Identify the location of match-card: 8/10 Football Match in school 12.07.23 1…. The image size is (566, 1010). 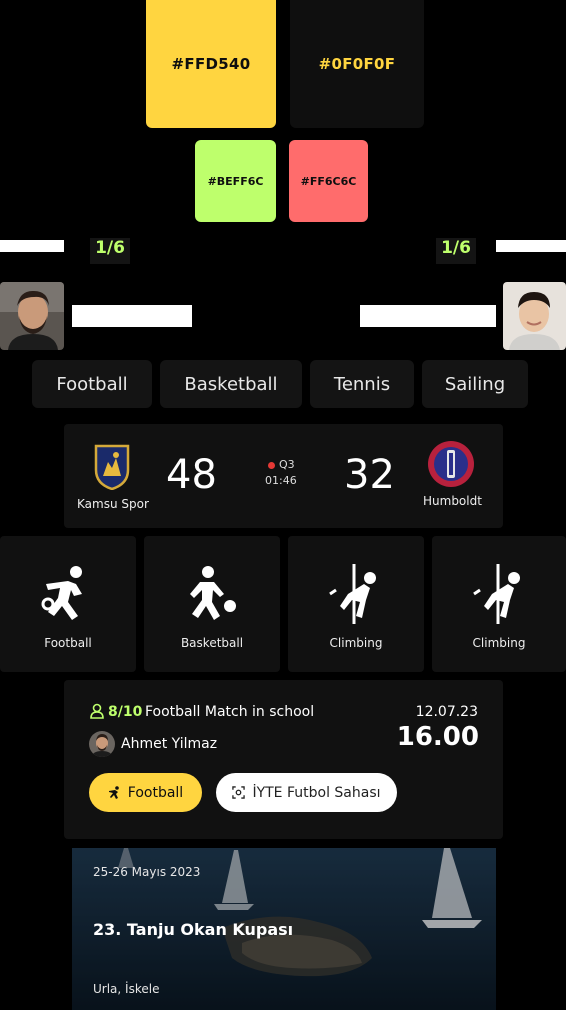
(283, 759).